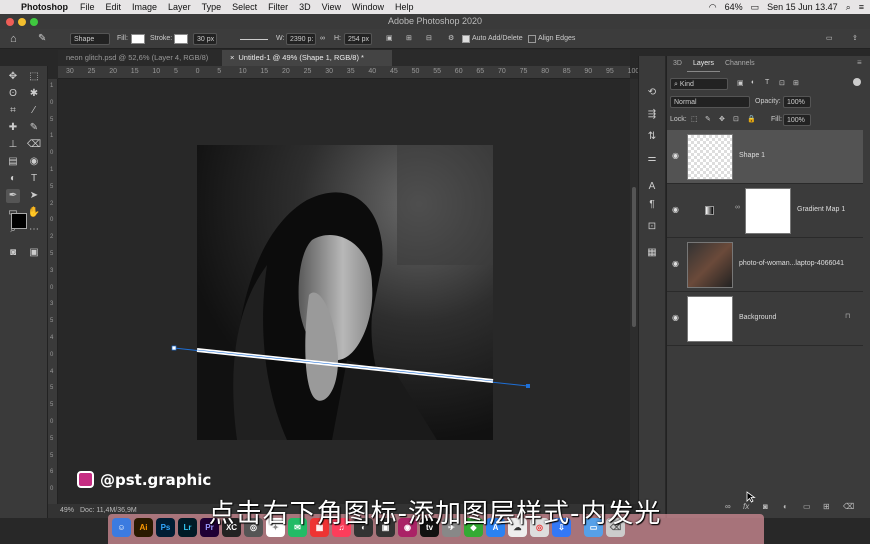 This screenshot has width=870, height=544. I want to click on paragraph-panel-icon: ¶, so click(652, 205).